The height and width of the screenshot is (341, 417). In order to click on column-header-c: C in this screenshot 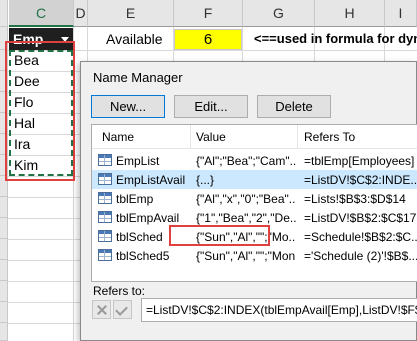, I will do `click(41, 13)`.